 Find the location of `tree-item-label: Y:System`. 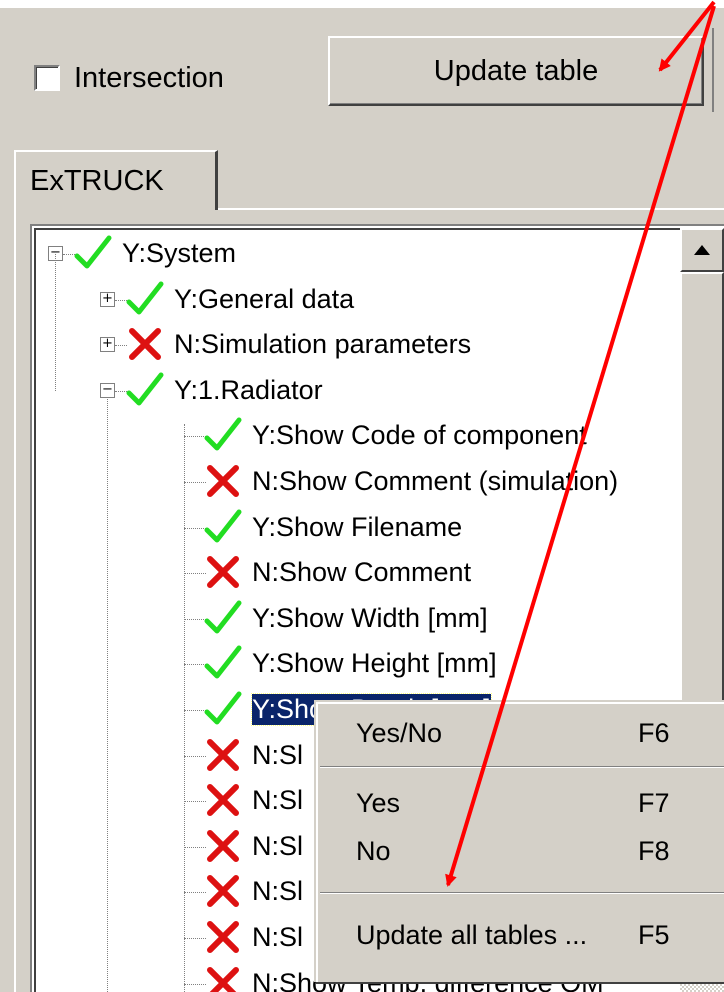

tree-item-label: Y:System is located at coordinates (179, 253).